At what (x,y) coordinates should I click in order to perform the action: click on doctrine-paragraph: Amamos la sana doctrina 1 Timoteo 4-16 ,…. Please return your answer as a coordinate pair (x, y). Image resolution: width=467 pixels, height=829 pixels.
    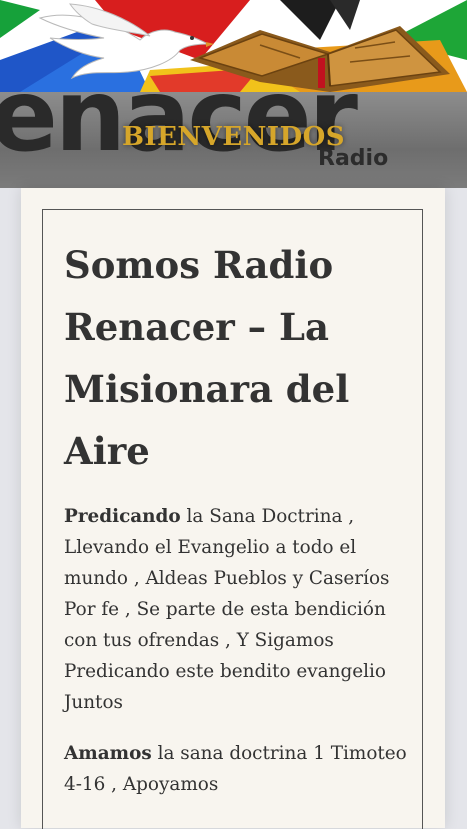
    Looking at the image, I should click on (236, 769).